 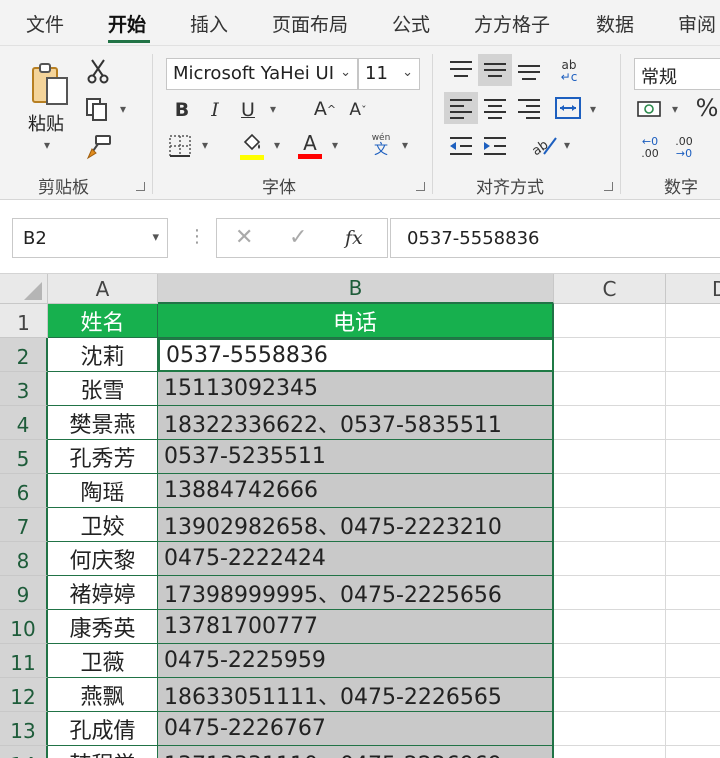 What do you see at coordinates (24, 355) in the screenshot?
I see `row-header: 2` at bounding box center [24, 355].